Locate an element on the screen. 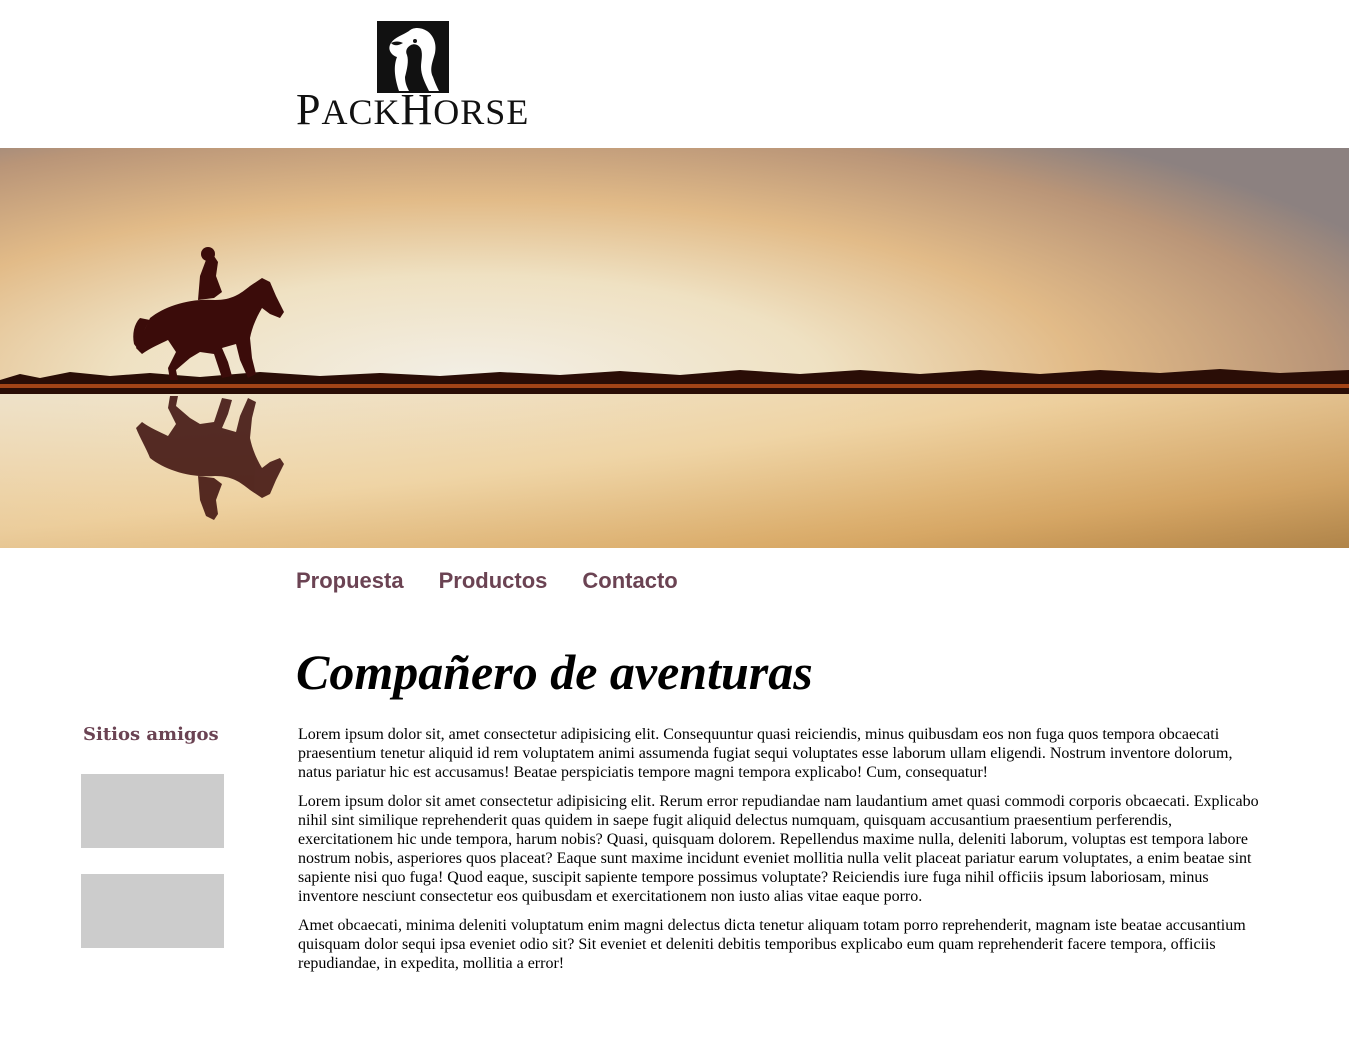 This screenshot has width=1349, height=1056. nav-link-contacto: Contacto is located at coordinates (629, 581).